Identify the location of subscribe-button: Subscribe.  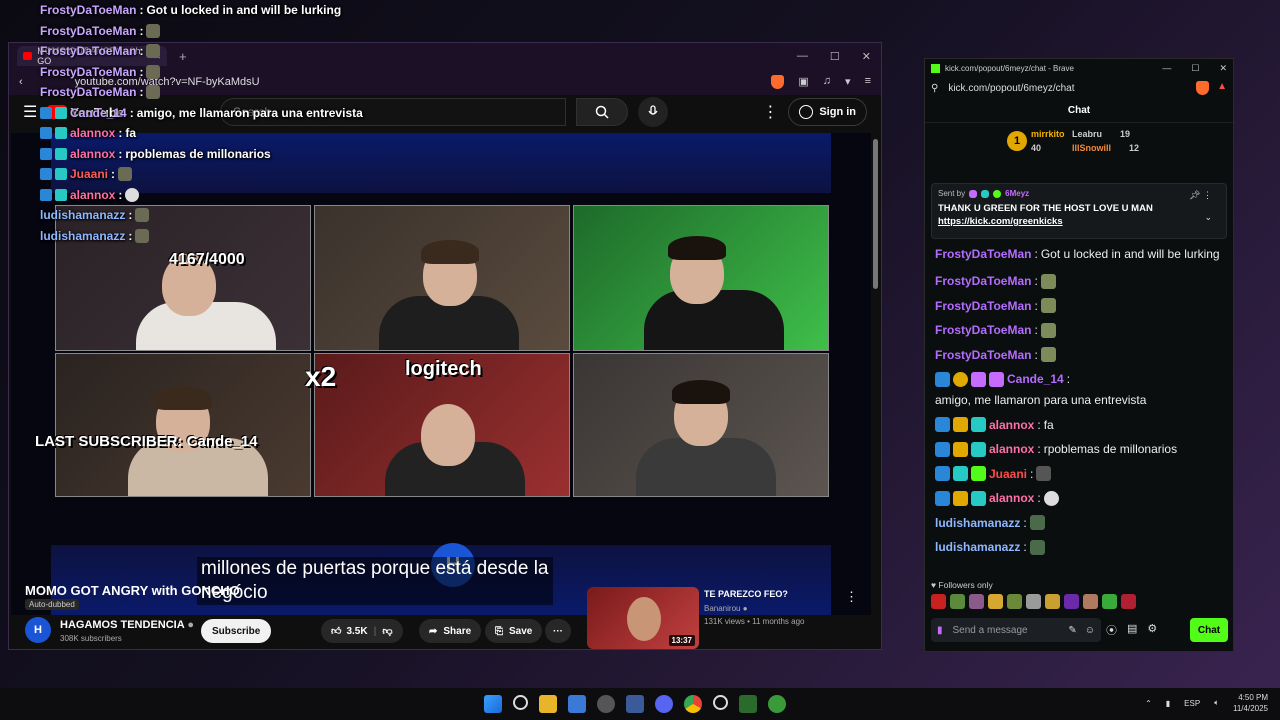
(236, 631).